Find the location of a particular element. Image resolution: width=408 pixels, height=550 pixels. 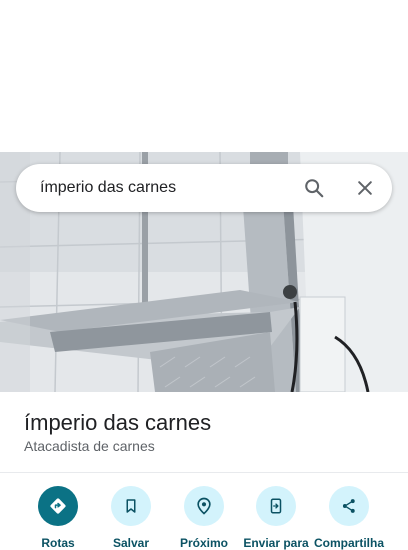

bookmark-icon is located at coordinates (131, 506).